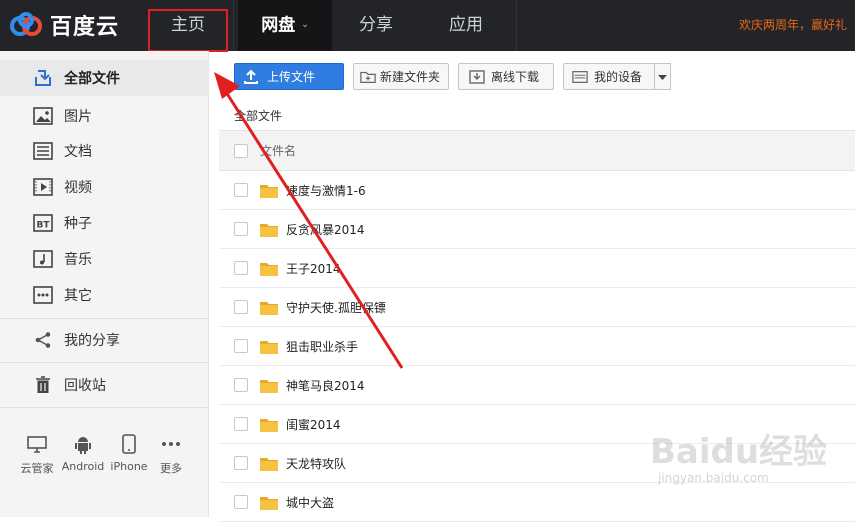 This screenshot has width=855, height=522. Describe the element at coordinates (739, 452) in the screenshot. I see `watermark-text: Baidu经验` at that location.